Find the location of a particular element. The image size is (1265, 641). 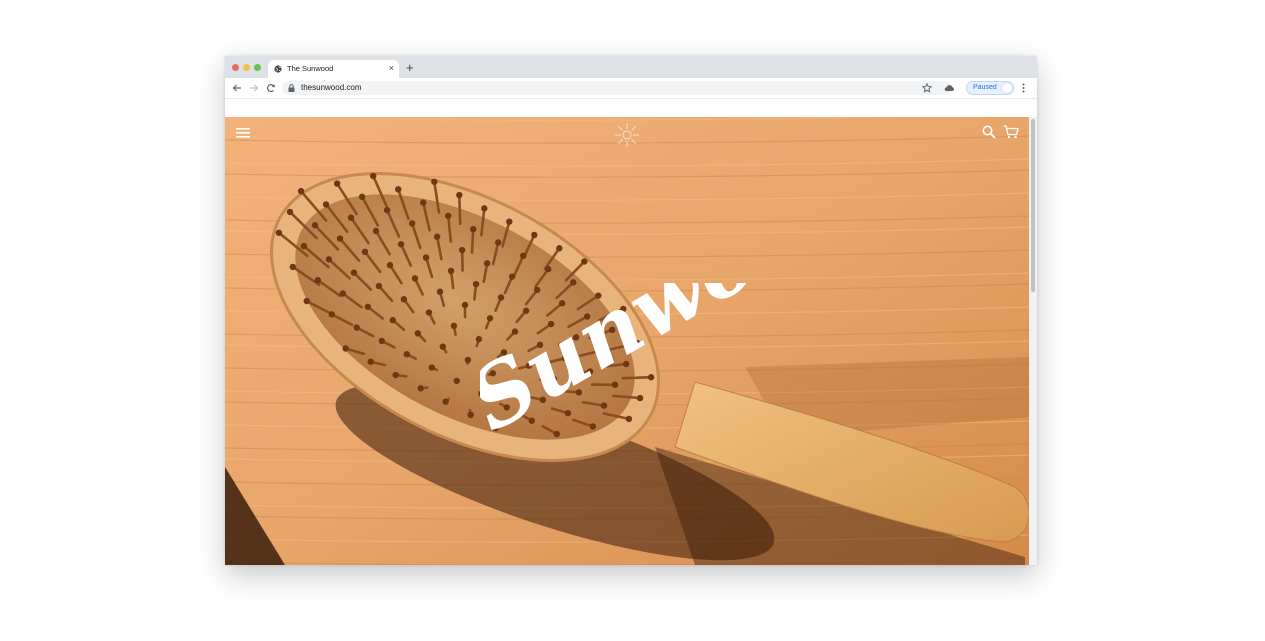

maximize-window-button is located at coordinates (257, 67).